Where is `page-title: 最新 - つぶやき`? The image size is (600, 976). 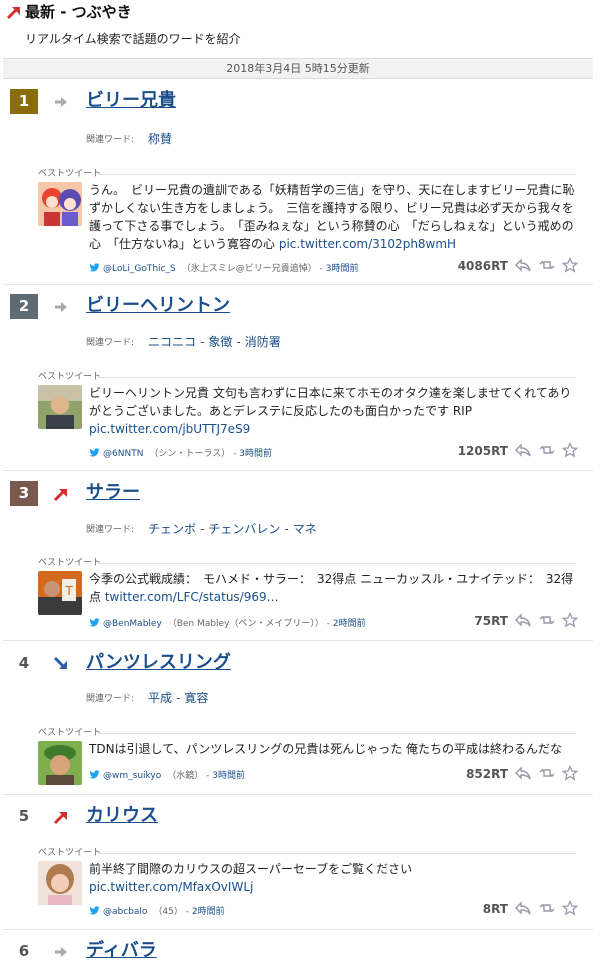 page-title: 最新 - つぶやき is located at coordinates (78, 12).